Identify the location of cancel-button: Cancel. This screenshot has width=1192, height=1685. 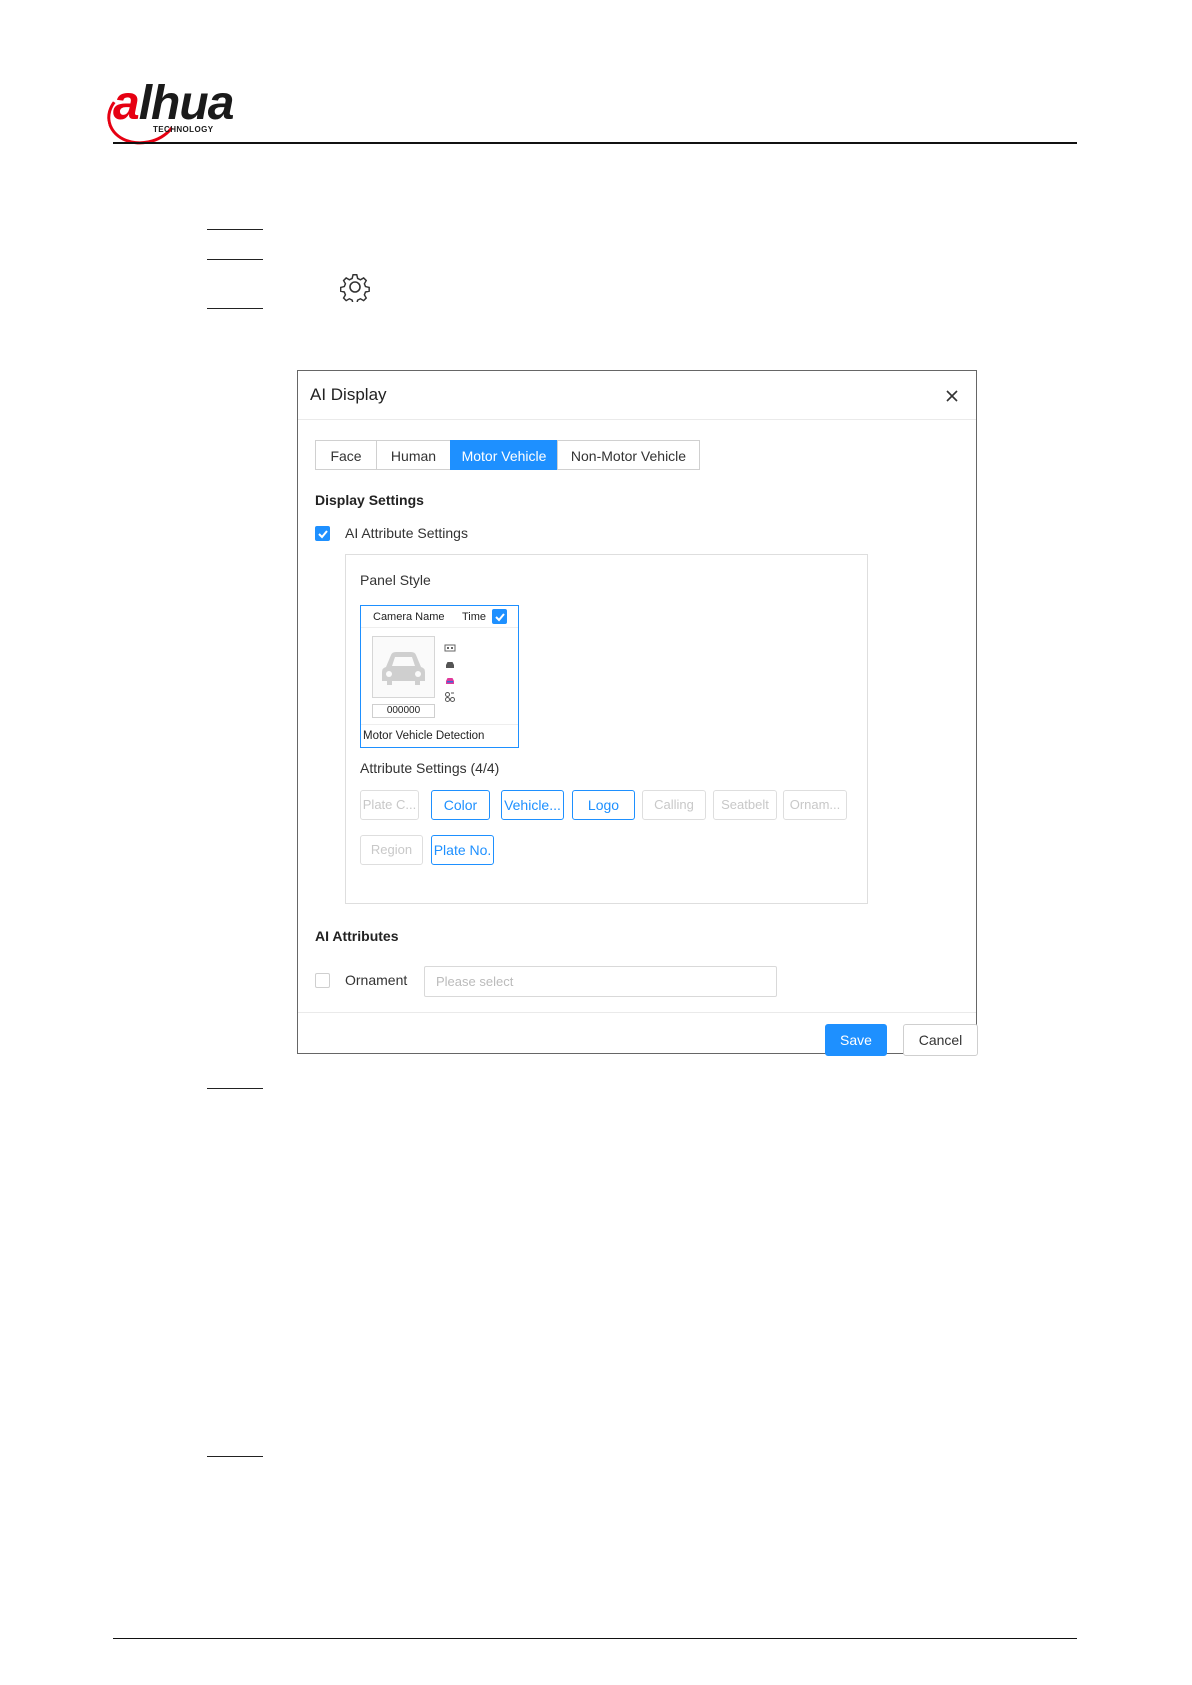
(940, 1040).